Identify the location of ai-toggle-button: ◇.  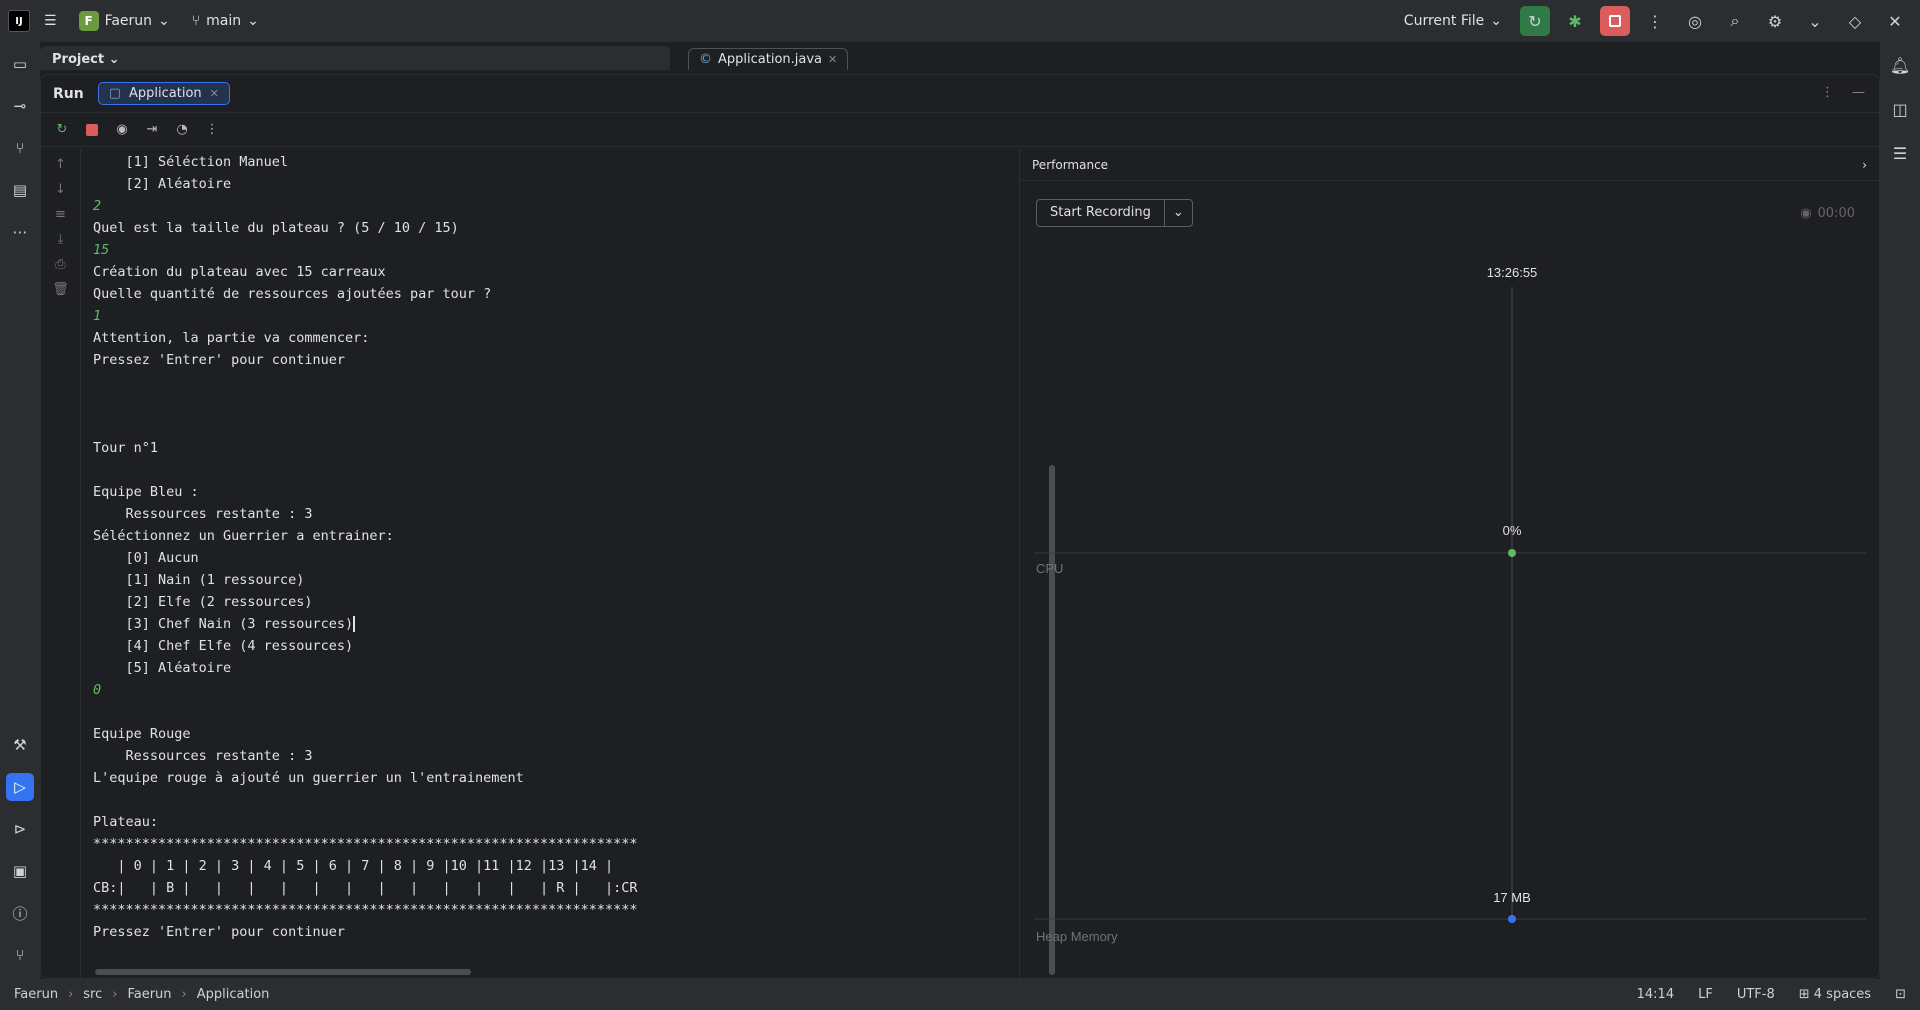
(1855, 21).